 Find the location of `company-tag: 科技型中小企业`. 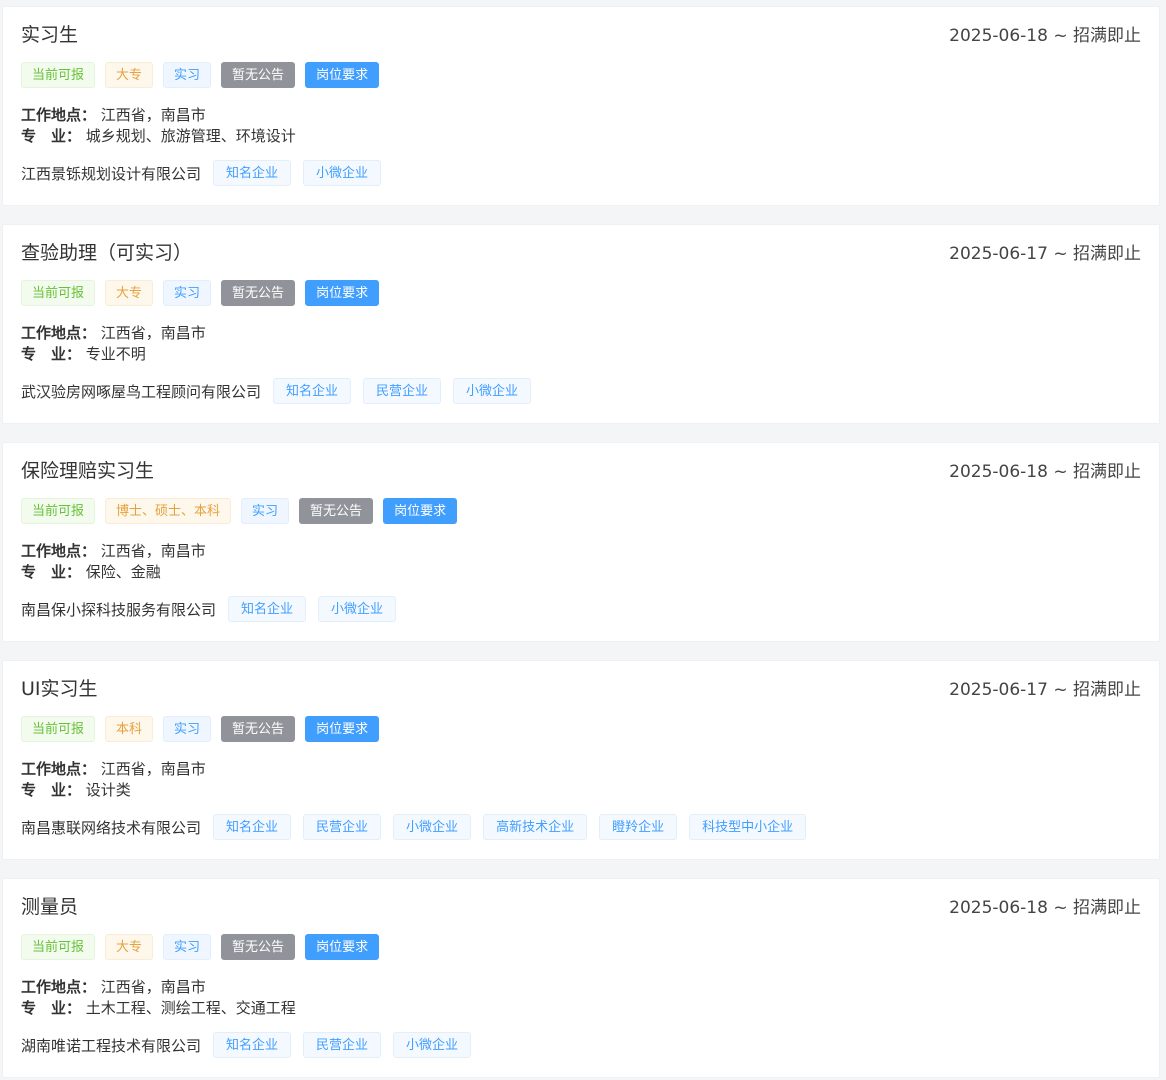

company-tag: 科技型中小企业 is located at coordinates (748, 827).